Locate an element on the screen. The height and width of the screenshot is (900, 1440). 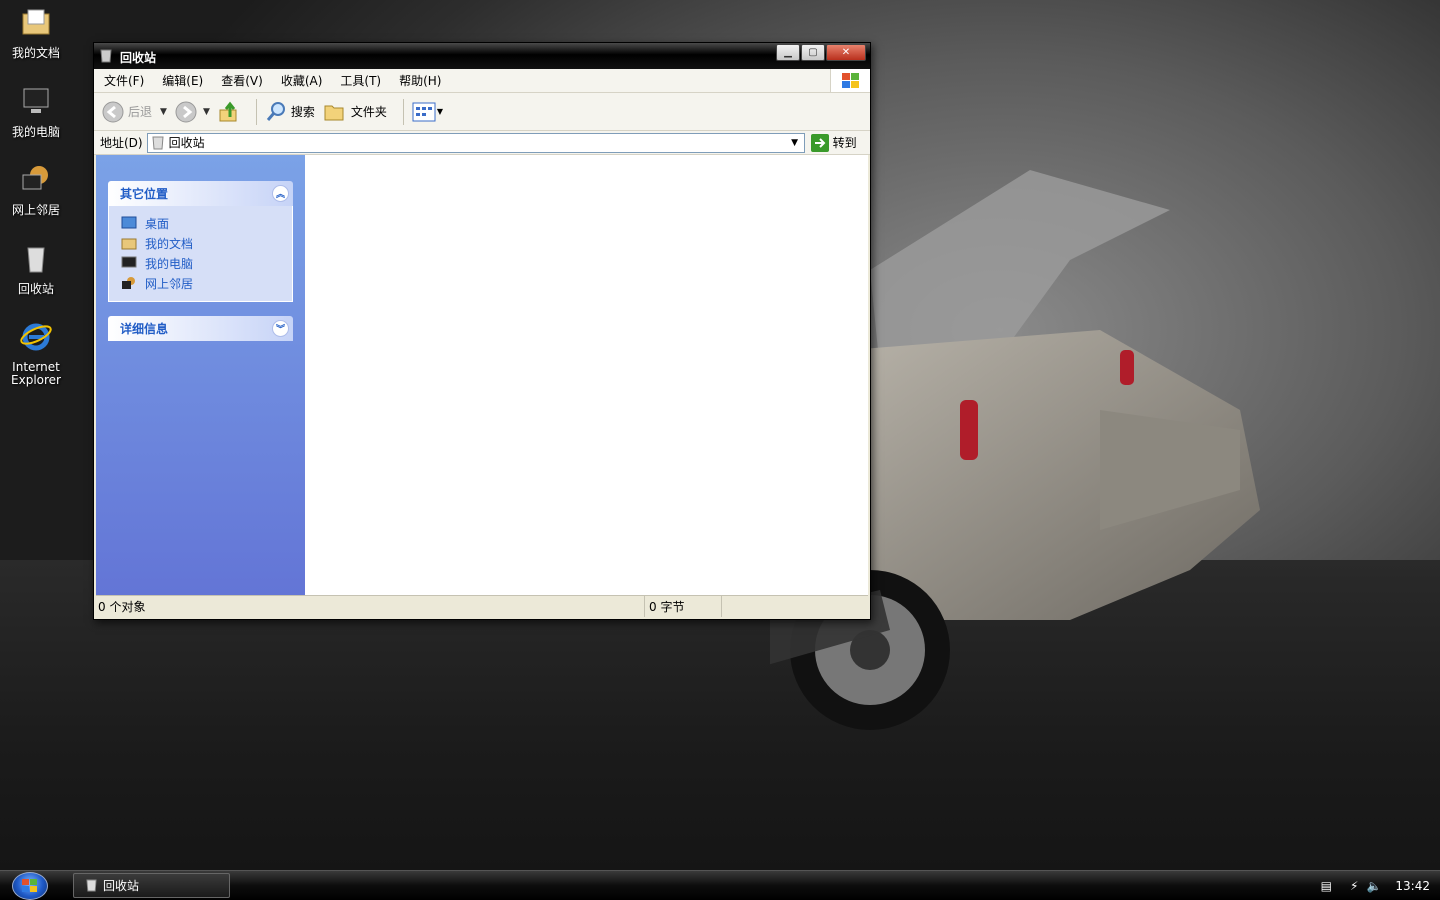
task-pane: 其它位置 ︽ 桌面 我的文档 我的电脑 网上邻居 详细信息 ︾ is located at coordinates (200, 375).